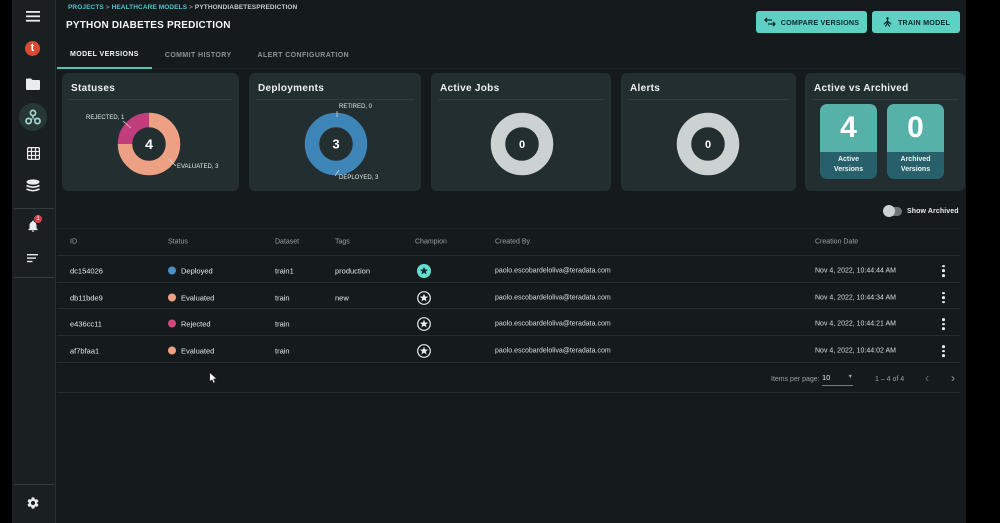 The image size is (1000, 523). What do you see at coordinates (335, 144) in the screenshot?
I see `svg-text: 3` at bounding box center [335, 144].